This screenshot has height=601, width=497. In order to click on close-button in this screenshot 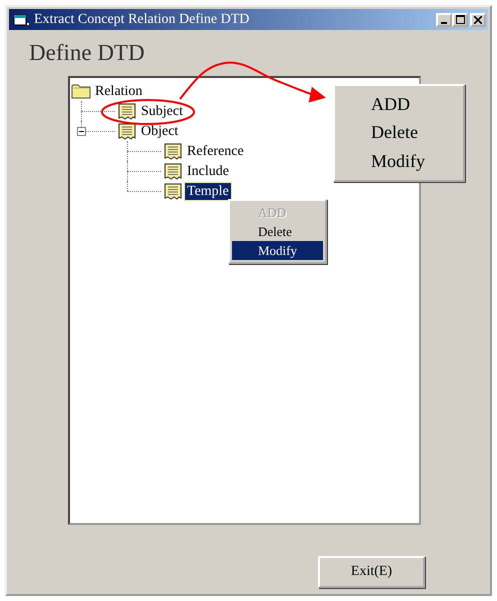, I will do `click(478, 19)`.